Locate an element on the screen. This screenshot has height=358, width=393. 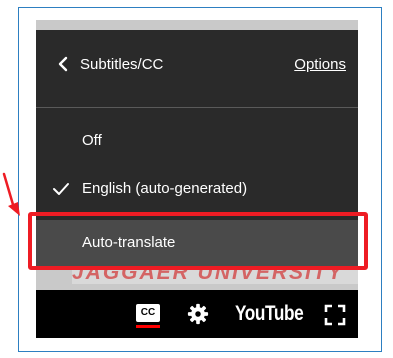
menu-item-english-auto-generated: English (auto-generated) is located at coordinates (197, 189).